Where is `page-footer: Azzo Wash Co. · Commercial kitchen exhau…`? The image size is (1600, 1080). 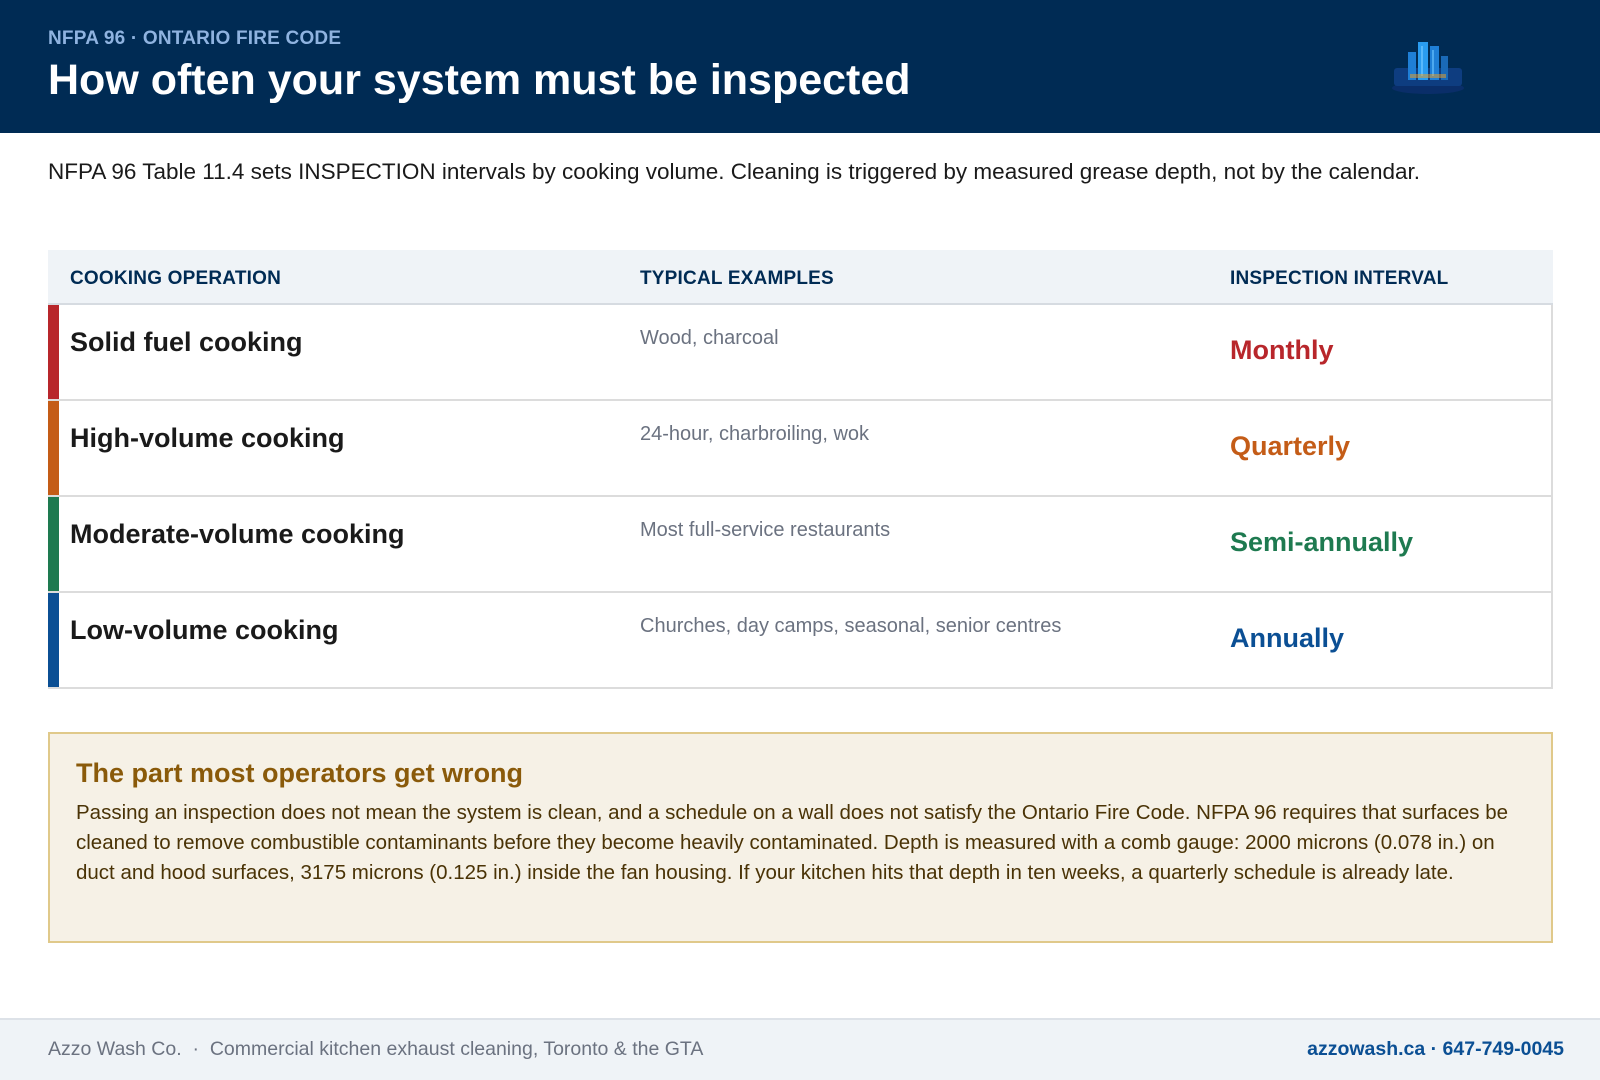 page-footer: Azzo Wash Co. · Commercial kitchen exhau… is located at coordinates (800, 1049).